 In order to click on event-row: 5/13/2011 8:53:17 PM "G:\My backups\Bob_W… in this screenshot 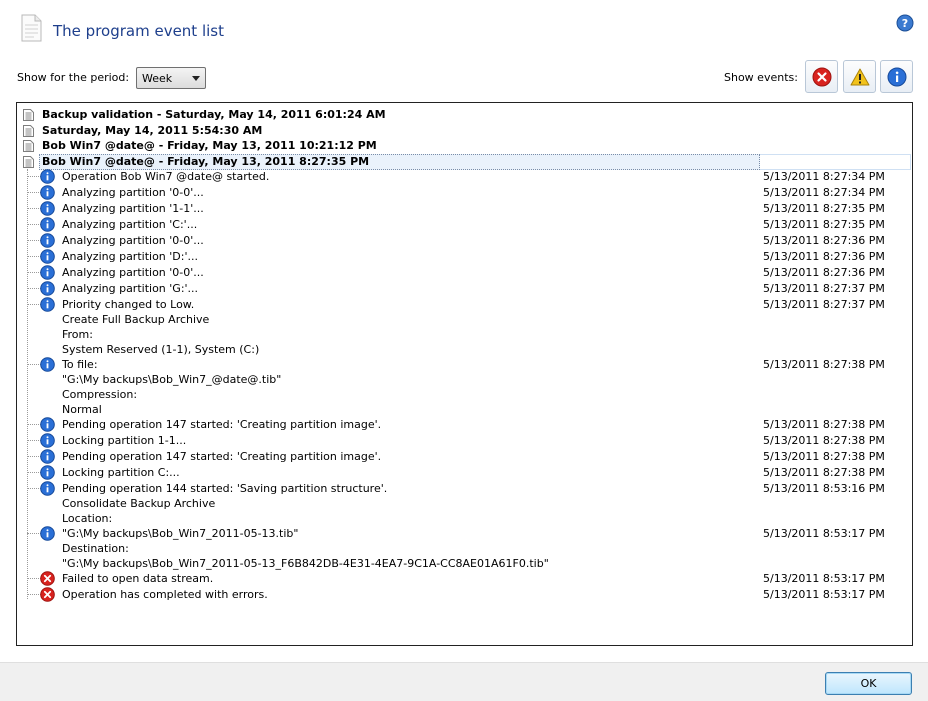, I will do `click(464, 533)`.